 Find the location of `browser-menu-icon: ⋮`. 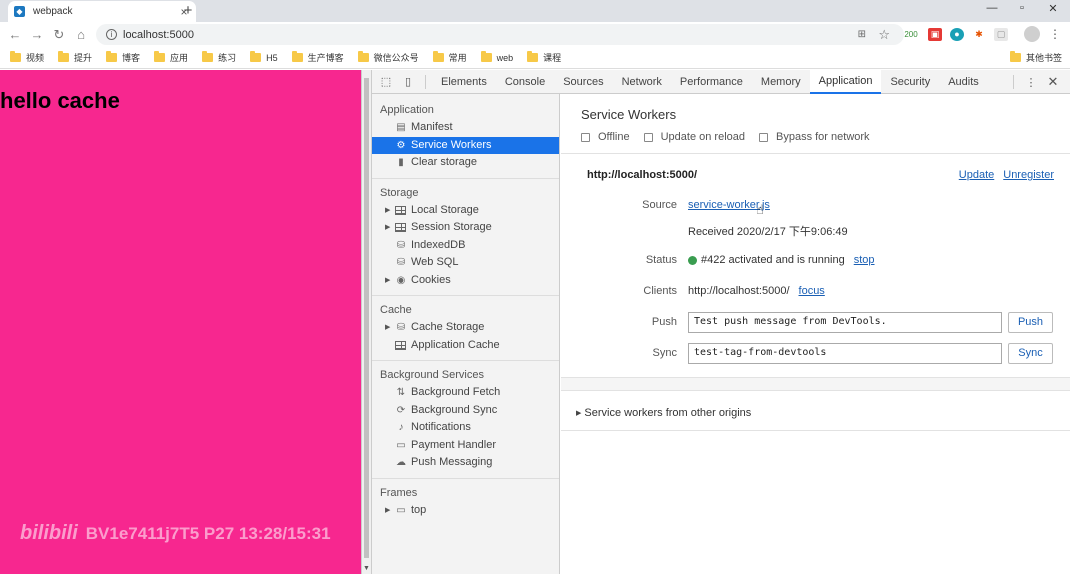

browser-menu-icon: ⋮ is located at coordinates (1055, 34).